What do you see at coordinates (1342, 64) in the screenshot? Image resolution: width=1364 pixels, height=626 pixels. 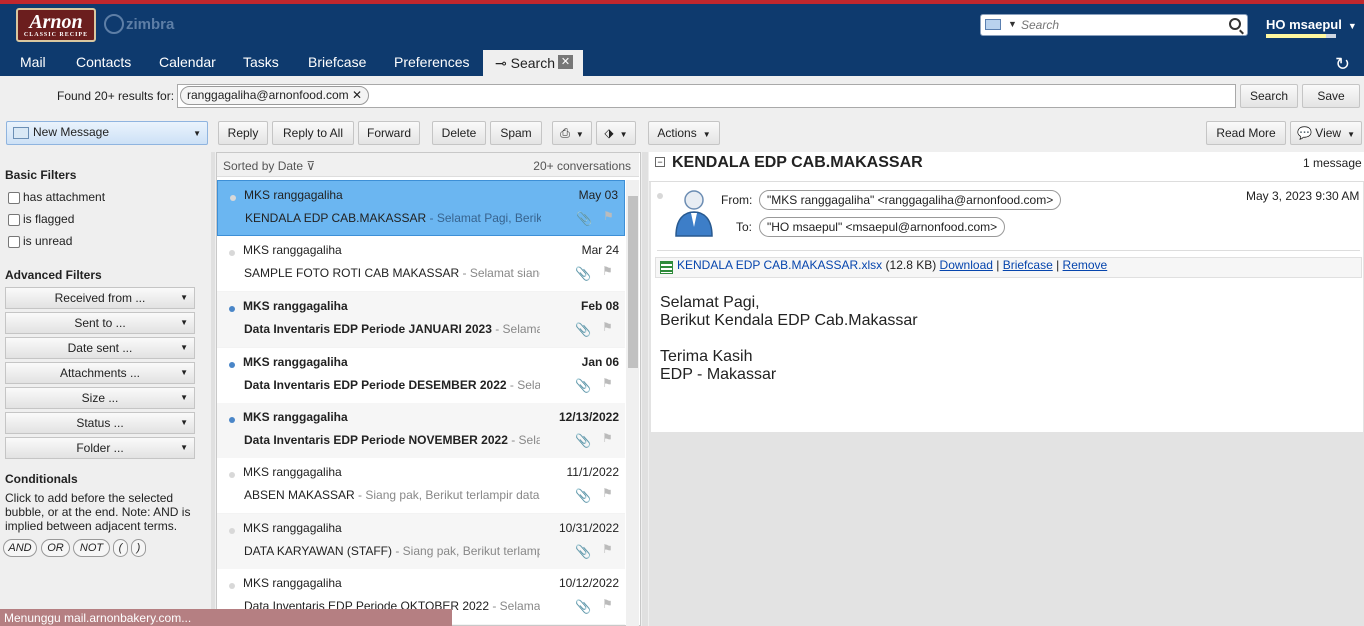 I see `refresh-icon: ↻` at bounding box center [1342, 64].